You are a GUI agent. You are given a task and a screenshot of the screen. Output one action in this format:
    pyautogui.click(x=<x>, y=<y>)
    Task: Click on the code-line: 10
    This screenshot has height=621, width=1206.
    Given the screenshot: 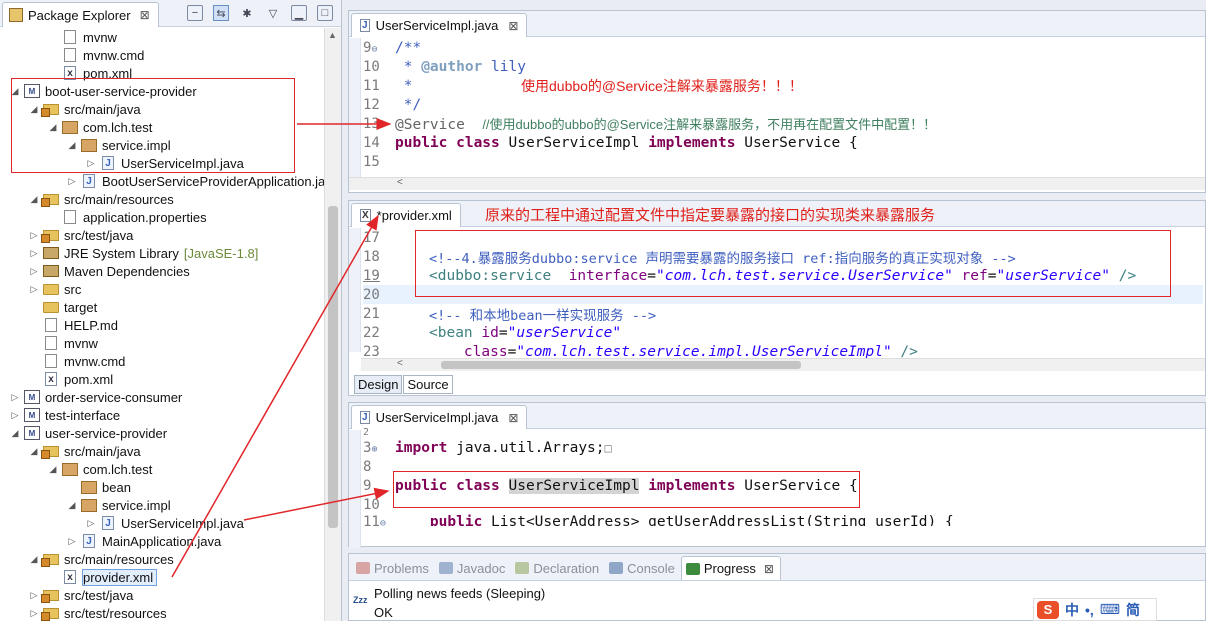 What is the action you would take?
    pyautogui.click(x=379, y=504)
    